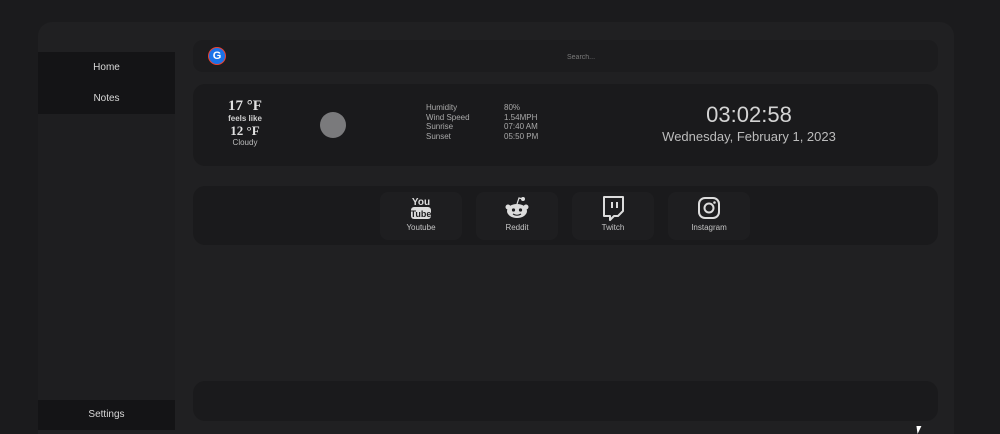 This screenshot has height=434, width=1000. I want to click on quick-link-reddit: Reddit, so click(517, 216).